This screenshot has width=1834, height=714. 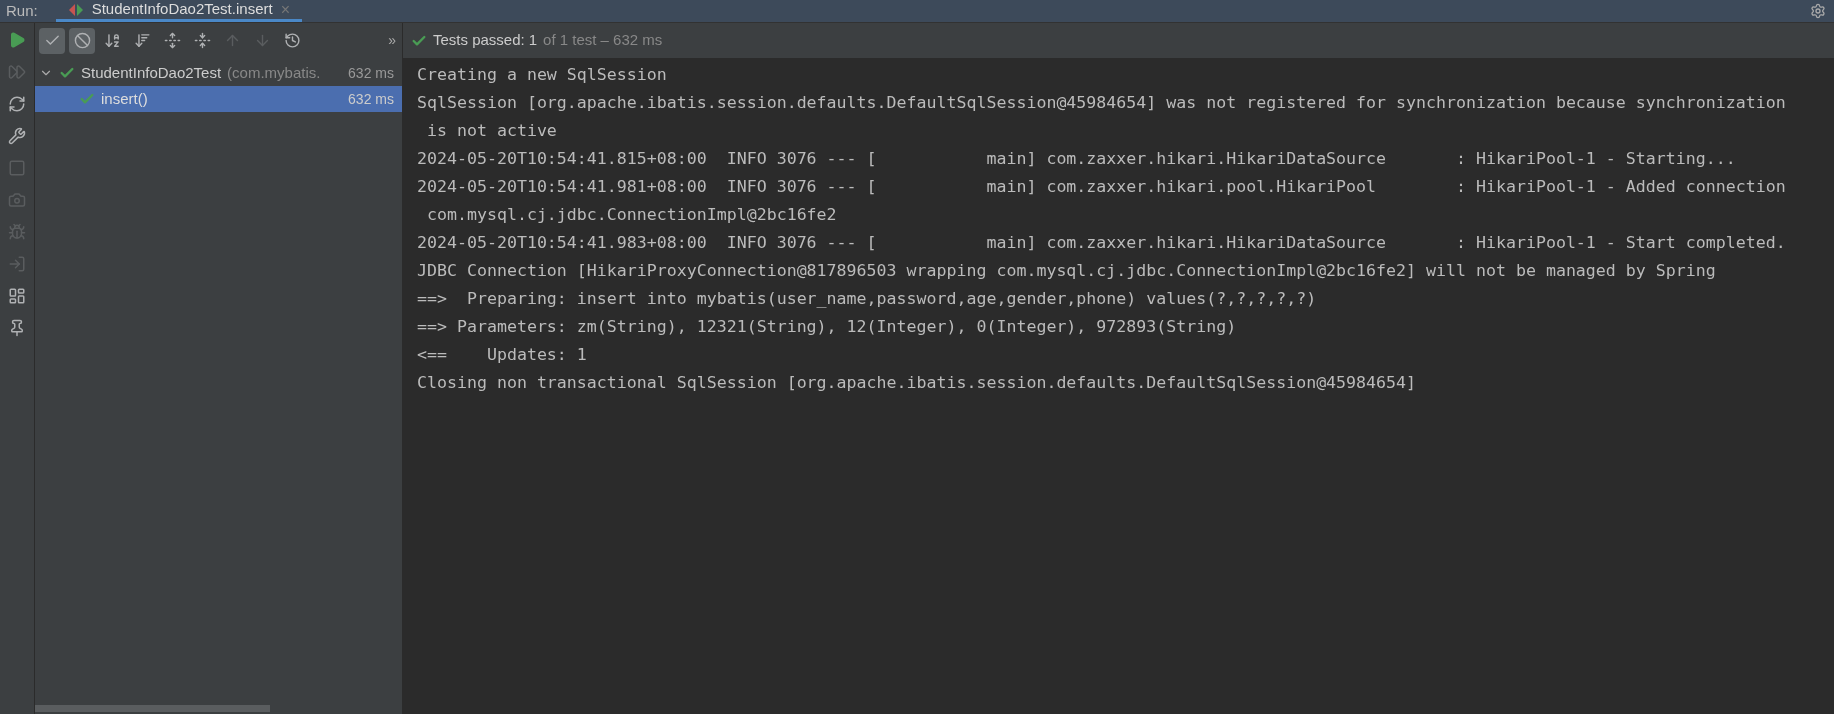 I want to click on console-line: <== Updates: 1, so click(x=502, y=355).